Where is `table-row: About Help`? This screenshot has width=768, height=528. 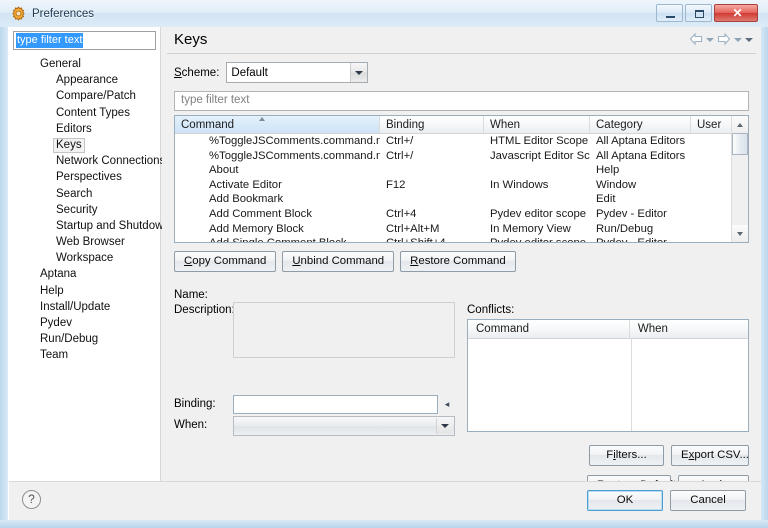 table-row: About Help is located at coordinates (461, 170).